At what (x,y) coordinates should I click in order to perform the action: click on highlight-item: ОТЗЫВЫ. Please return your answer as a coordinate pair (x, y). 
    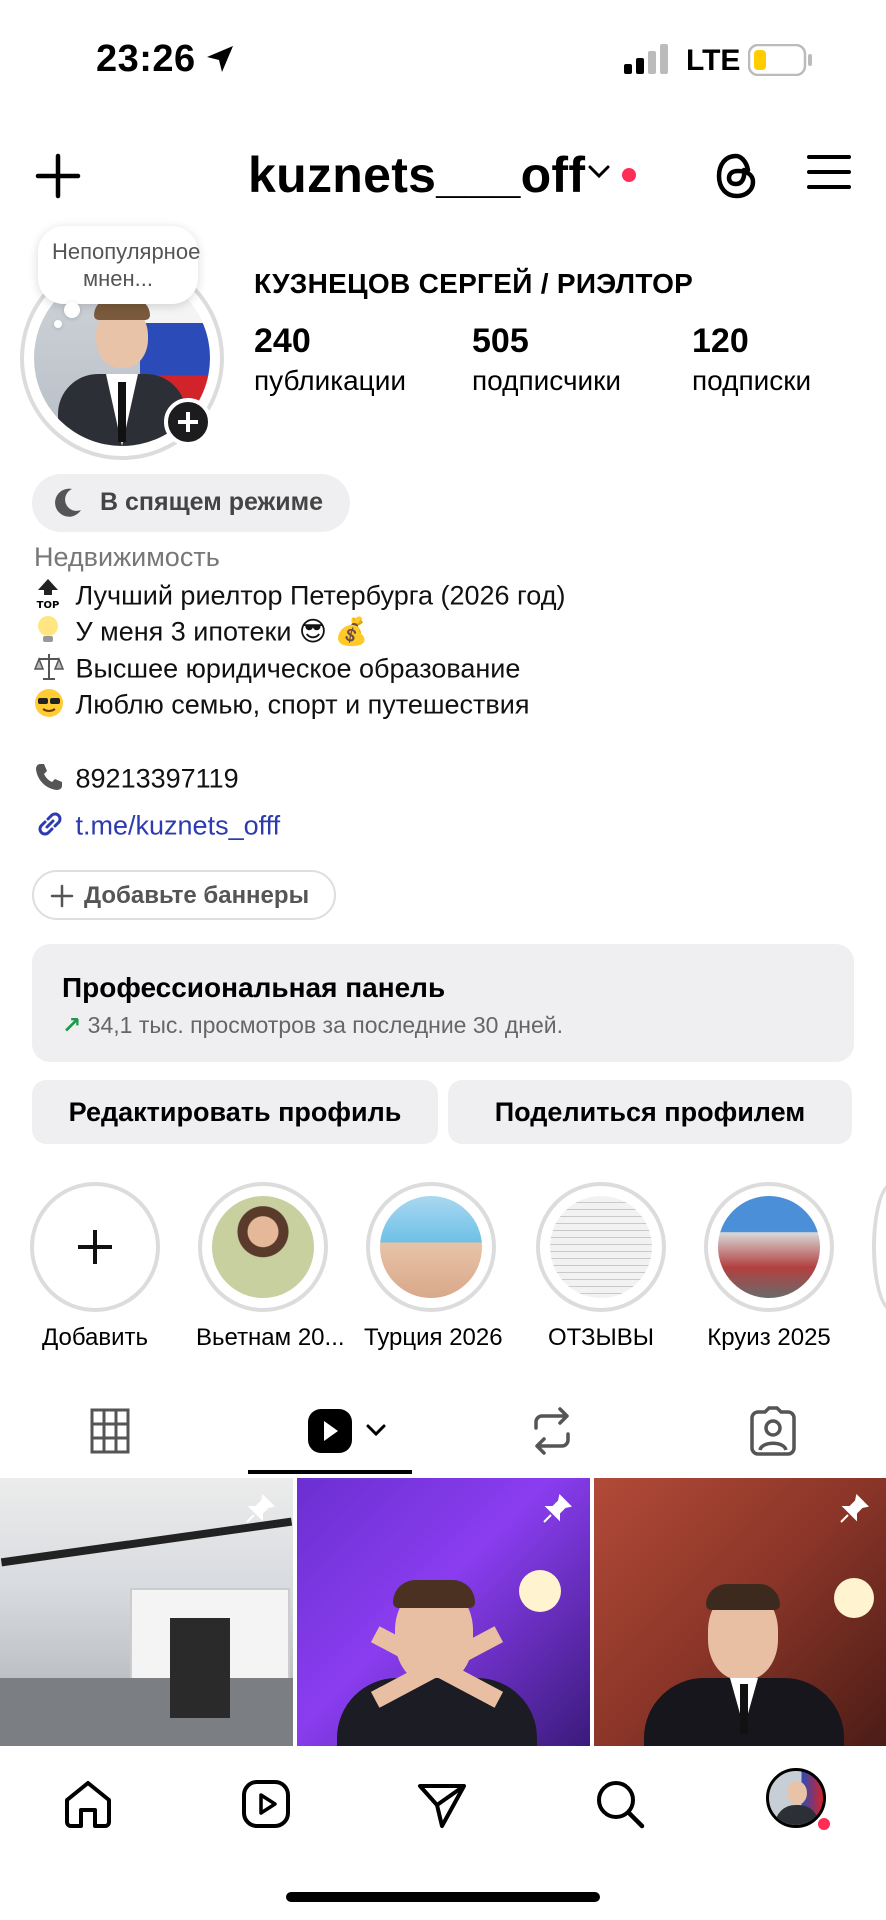
    Looking at the image, I should click on (601, 1267).